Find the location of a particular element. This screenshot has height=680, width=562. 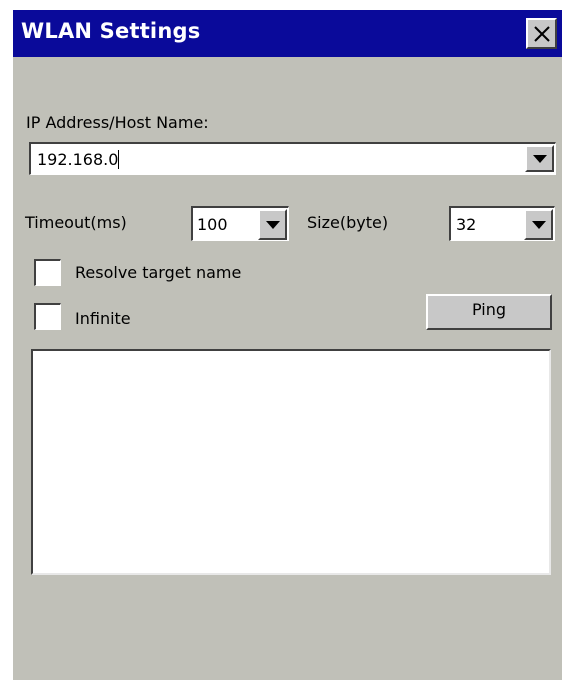

ip-address-dropdown-button is located at coordinates (539, 158).